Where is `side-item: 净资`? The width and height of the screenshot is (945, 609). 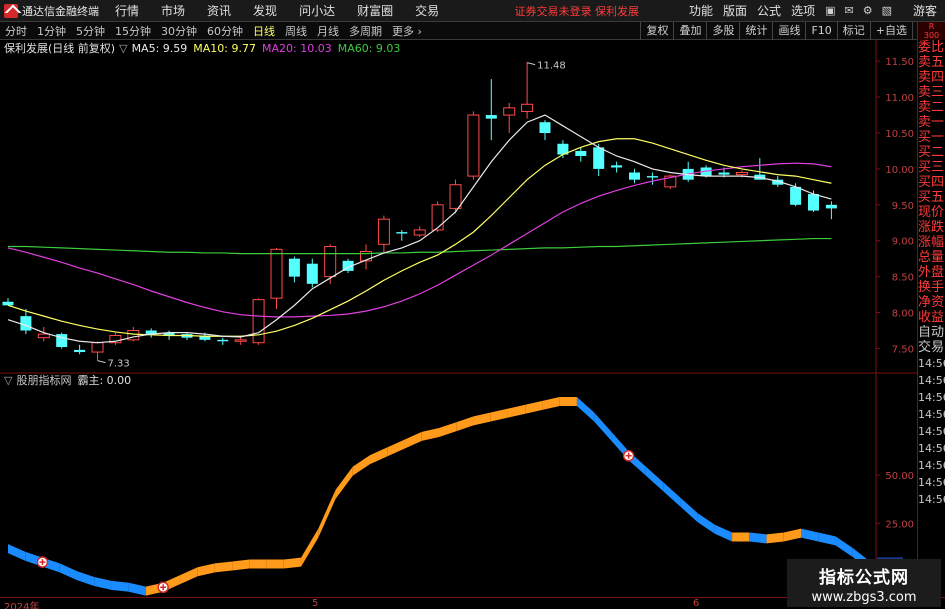
side-item: 净资 is located at coordinates (931, 302).